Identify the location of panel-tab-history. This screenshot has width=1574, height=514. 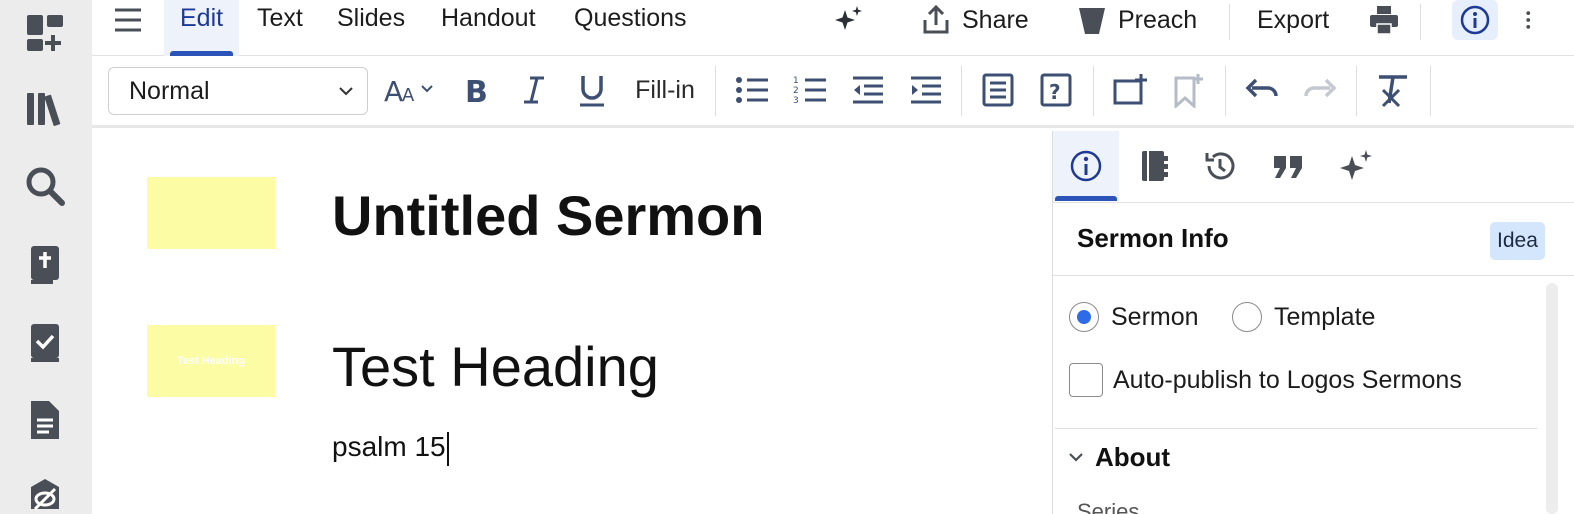
(1220, 166).